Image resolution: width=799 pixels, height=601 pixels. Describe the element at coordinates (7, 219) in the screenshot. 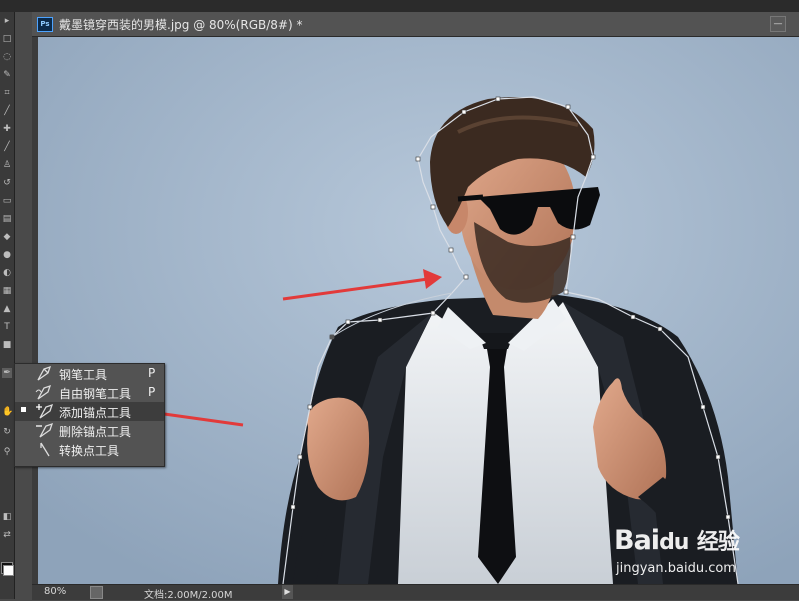

I see `gradient-tool-icon: ▤` at that location.